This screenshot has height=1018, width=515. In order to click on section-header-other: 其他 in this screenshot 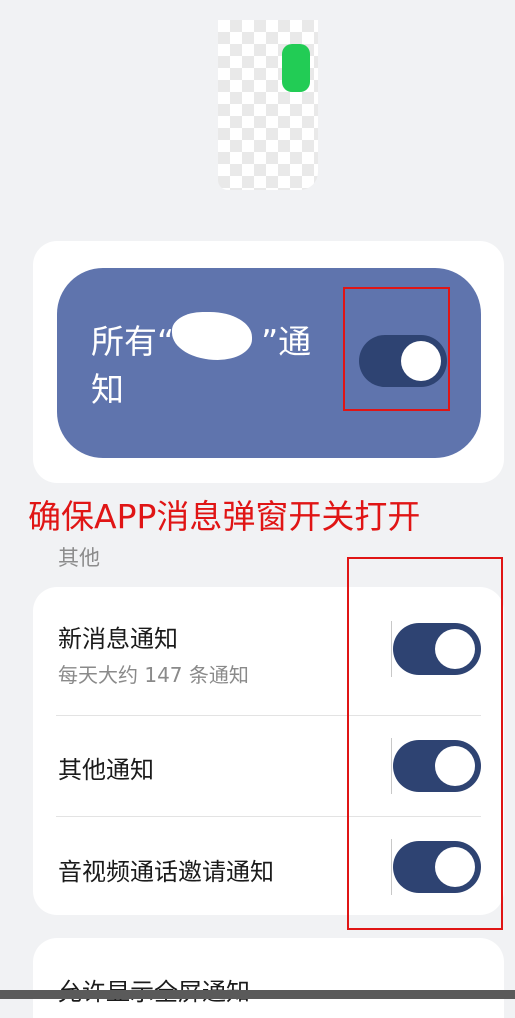, I will do `click(79, 558)`.